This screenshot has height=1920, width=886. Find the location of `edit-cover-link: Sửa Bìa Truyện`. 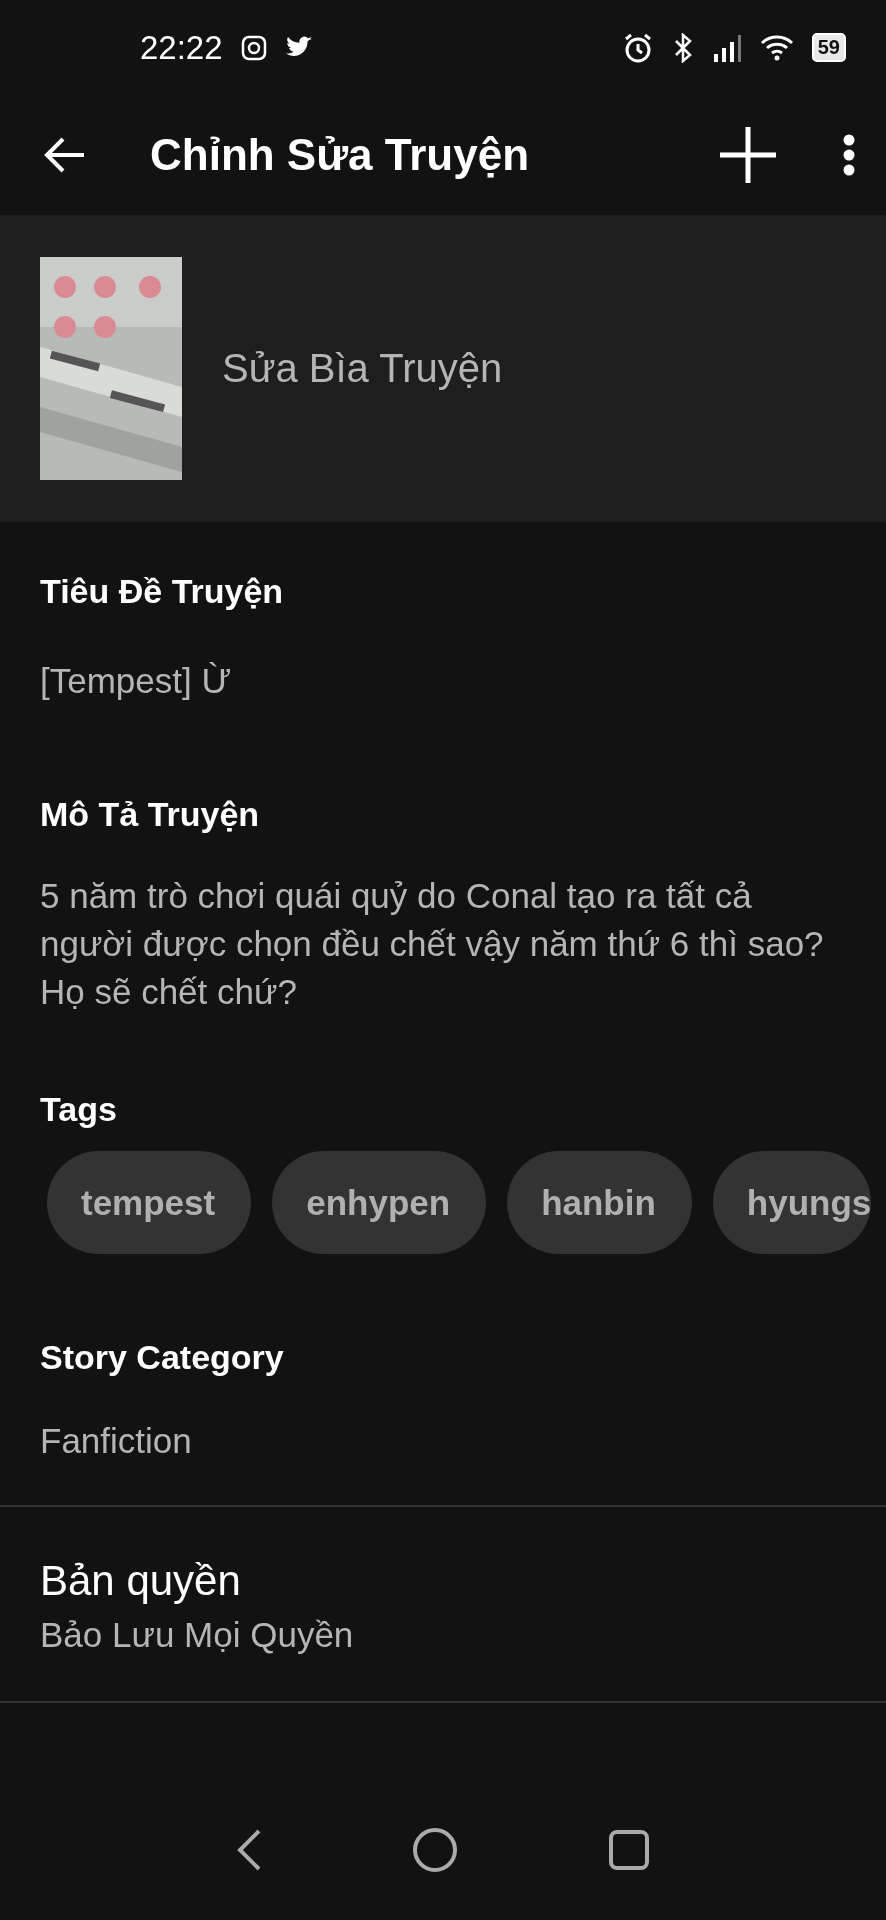

edit-cover-link: Sửa Bìa Truyện is located at coordinates (362, 368).